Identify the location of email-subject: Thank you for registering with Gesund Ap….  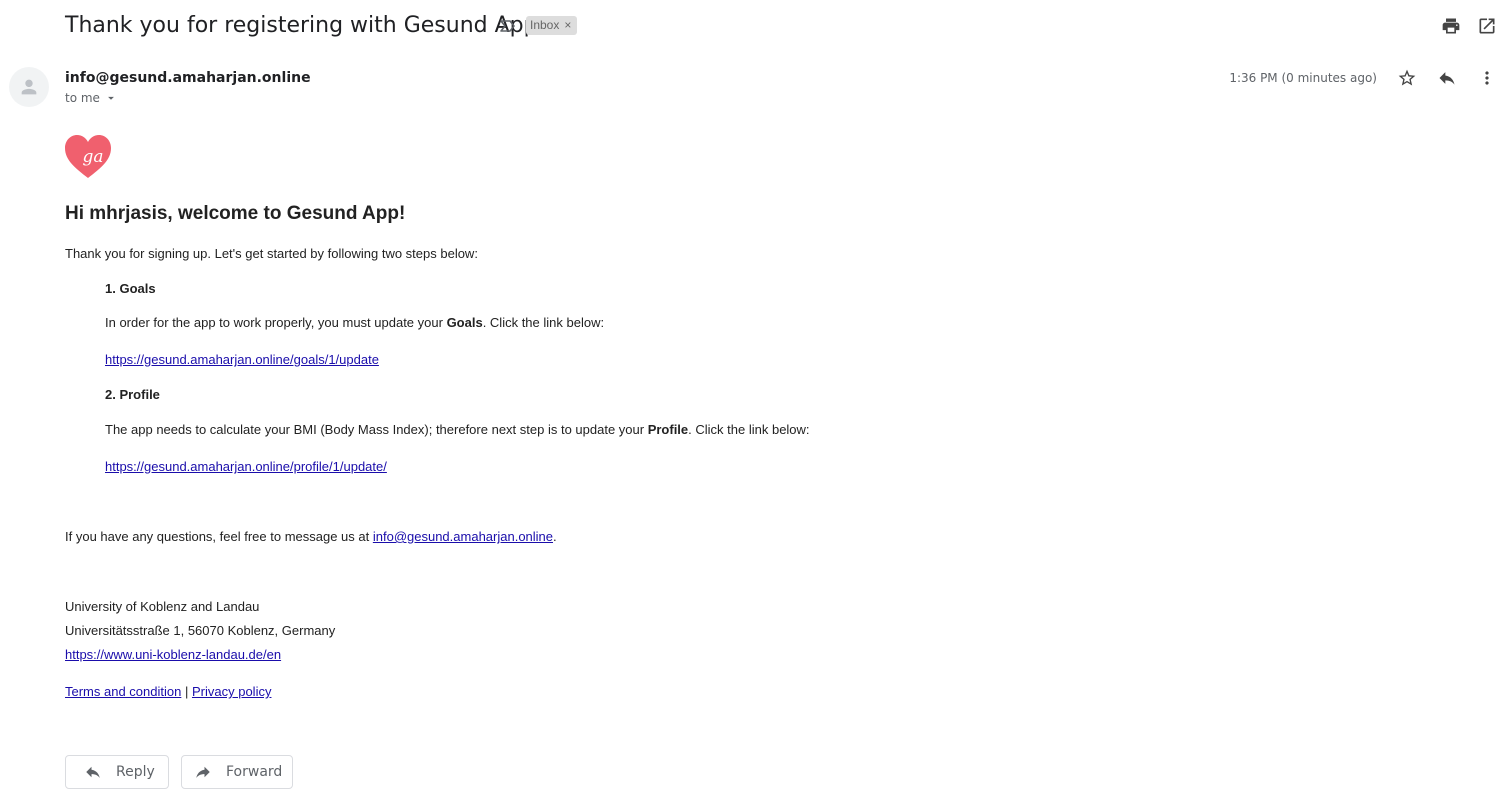
(301, 25).